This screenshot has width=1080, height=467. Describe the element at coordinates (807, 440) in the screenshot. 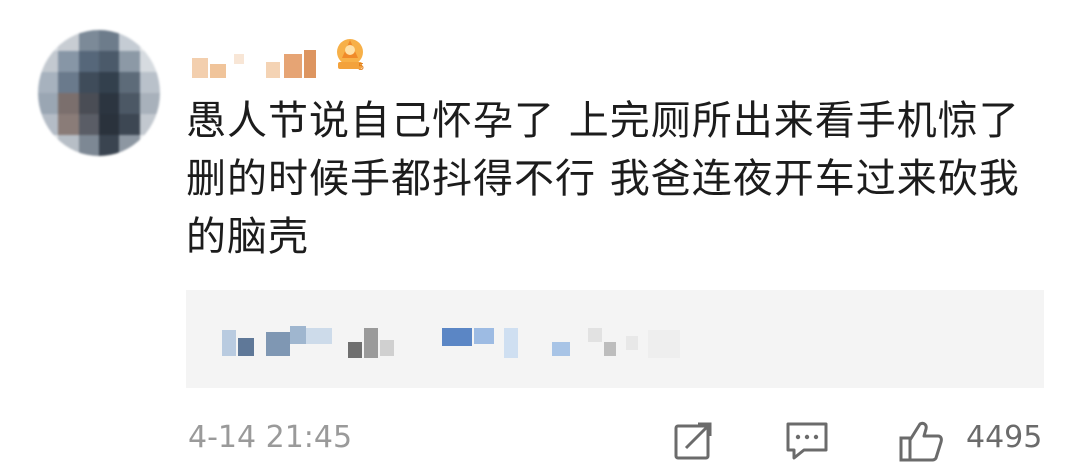

I see `comment-icon` at that location.